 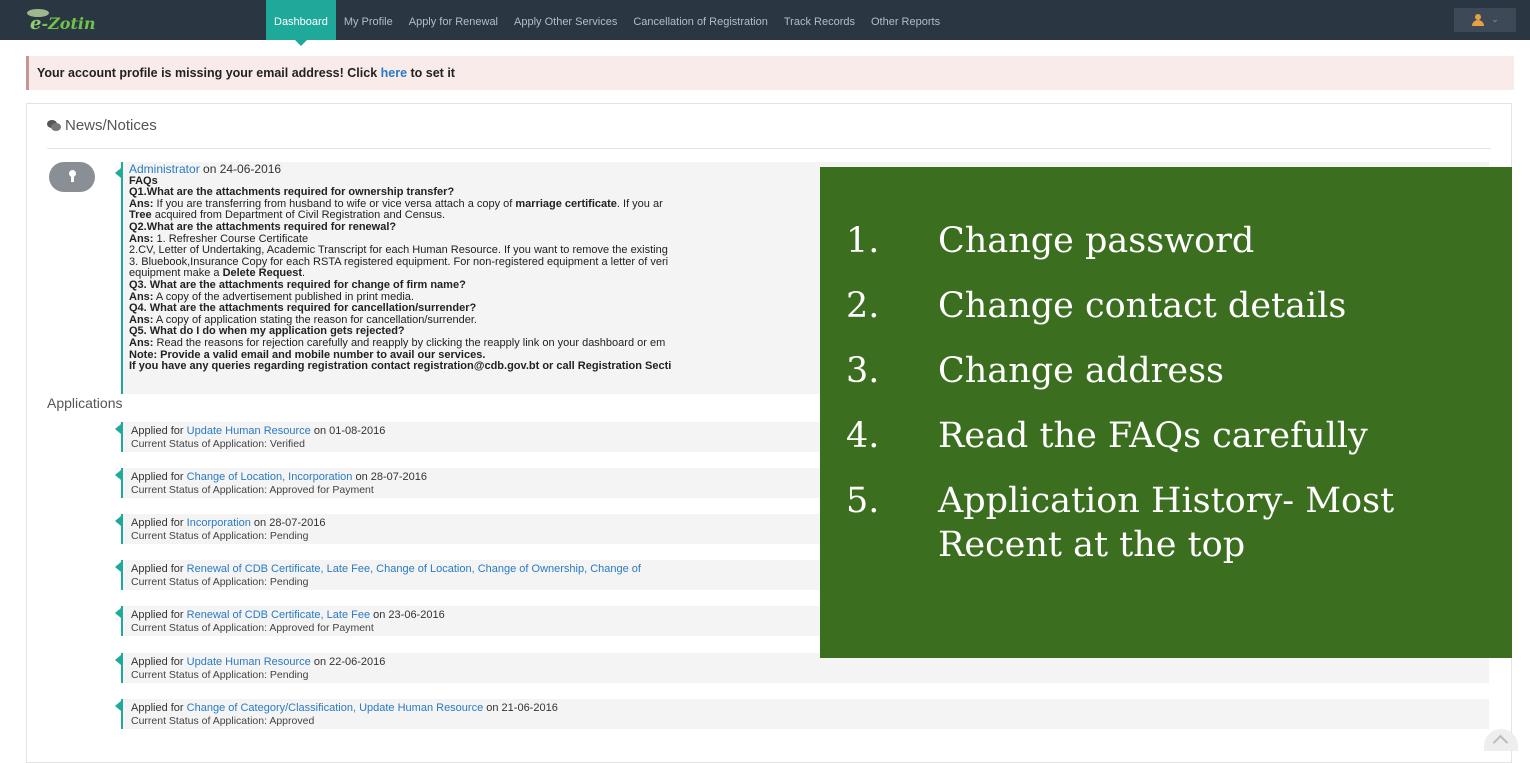 What do you see at coordinates (394, 73) in the screenshot?
I see `set-email-link: here` at bounding box center [394, 73].